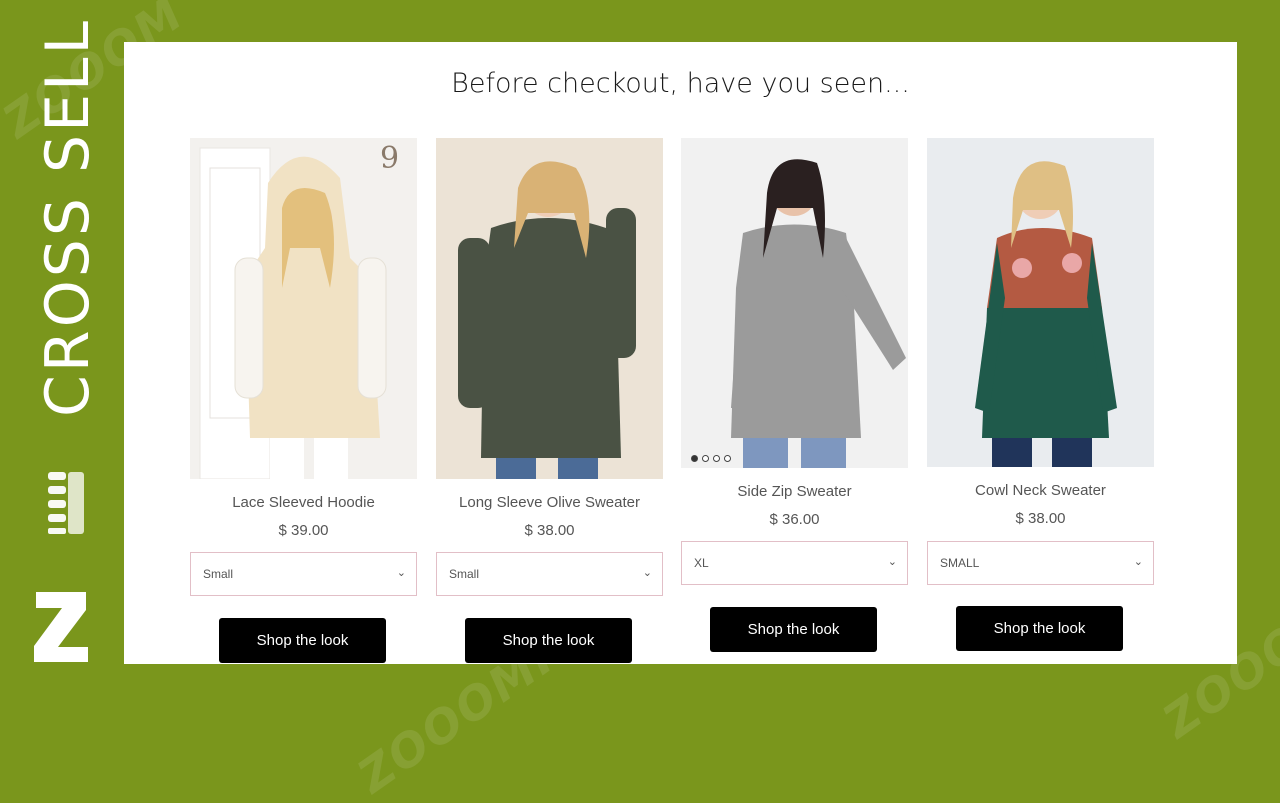 The width and height of the screenshot is (1280, 803). Describe the element at coordinates (61, 567) in the screenshot. I see `zooomit-logo` at that location.